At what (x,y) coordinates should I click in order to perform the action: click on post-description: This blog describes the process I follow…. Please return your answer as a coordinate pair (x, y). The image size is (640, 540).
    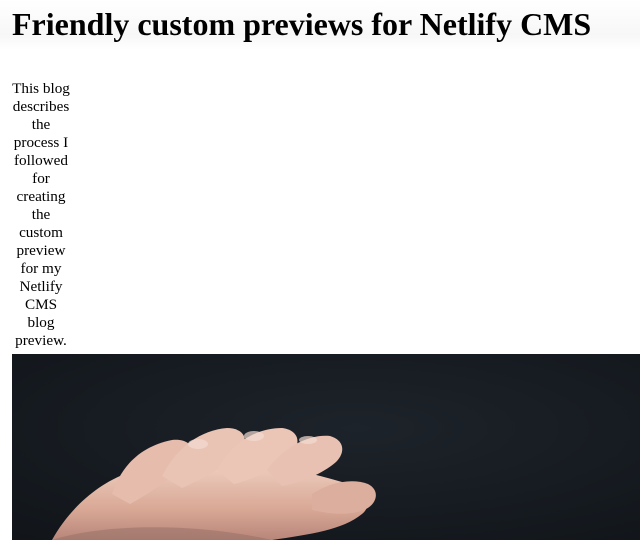
    Looking at the image, I should click on (41, 215).